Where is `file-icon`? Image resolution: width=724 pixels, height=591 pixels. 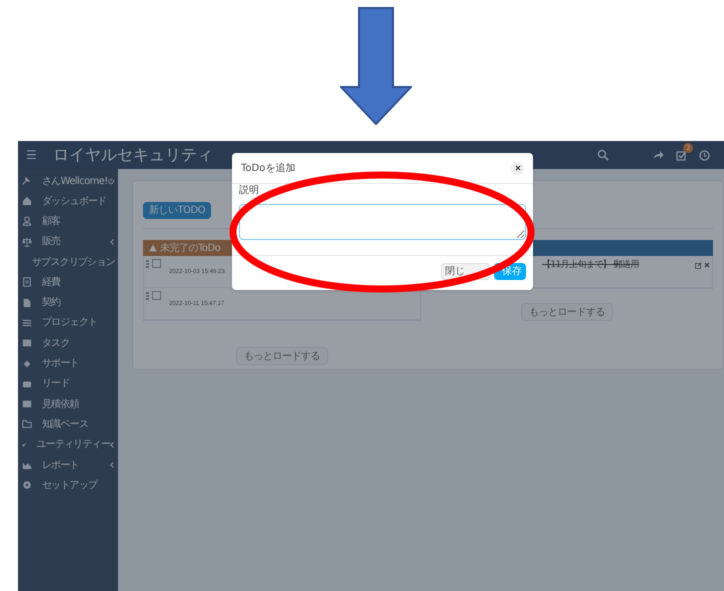 file-icon is located at coordinates (27, 303).